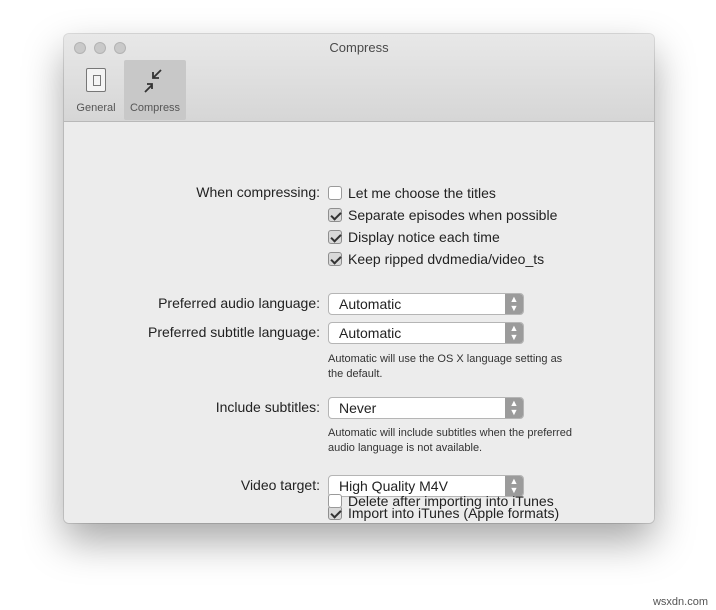  Describe the element at coordinates (680, 602) in the screenshot. I see `watermark-text: wsxdn.com` at that location.